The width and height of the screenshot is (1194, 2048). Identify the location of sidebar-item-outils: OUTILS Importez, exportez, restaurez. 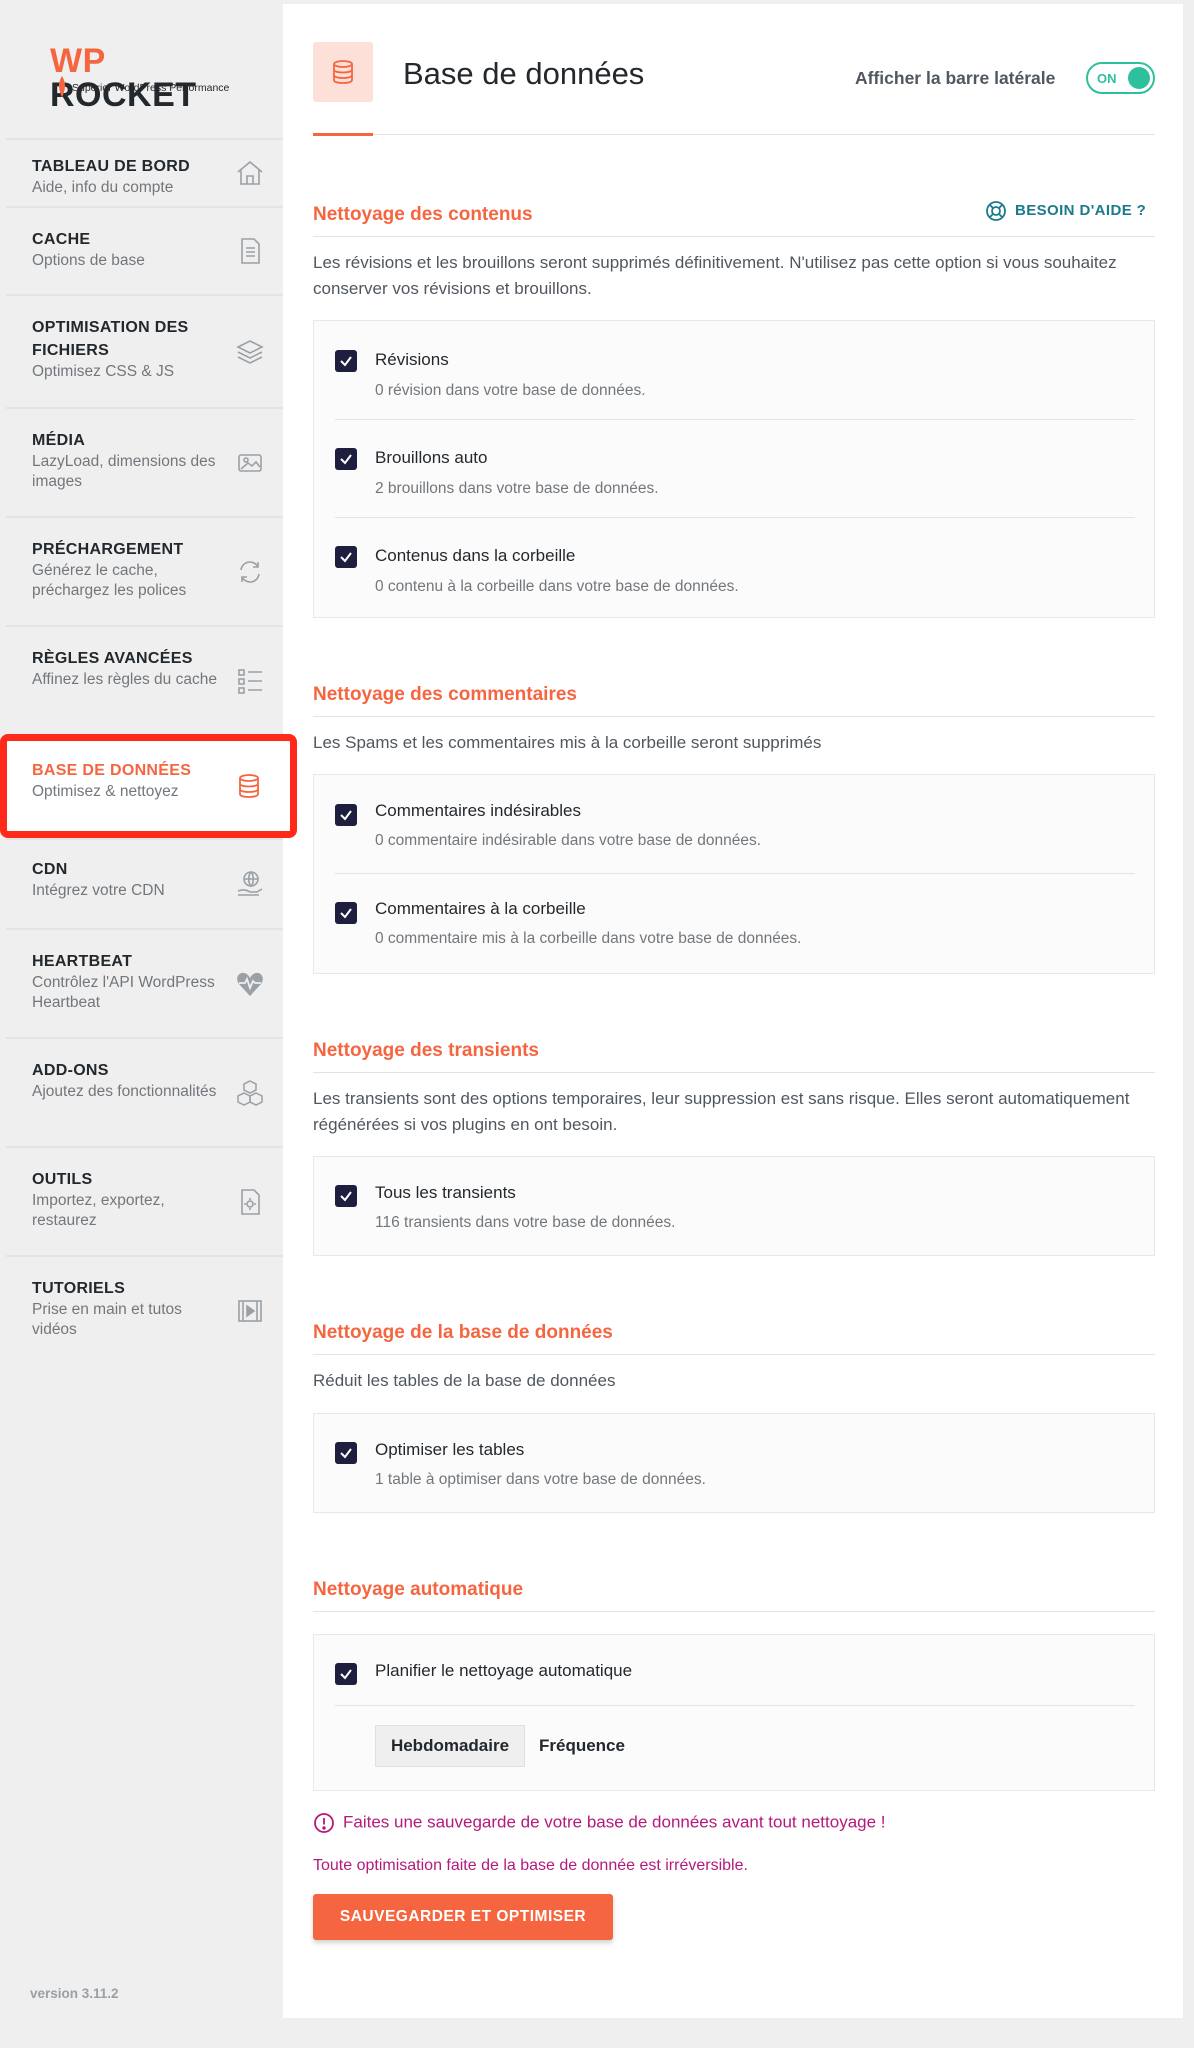
(144, 1200).